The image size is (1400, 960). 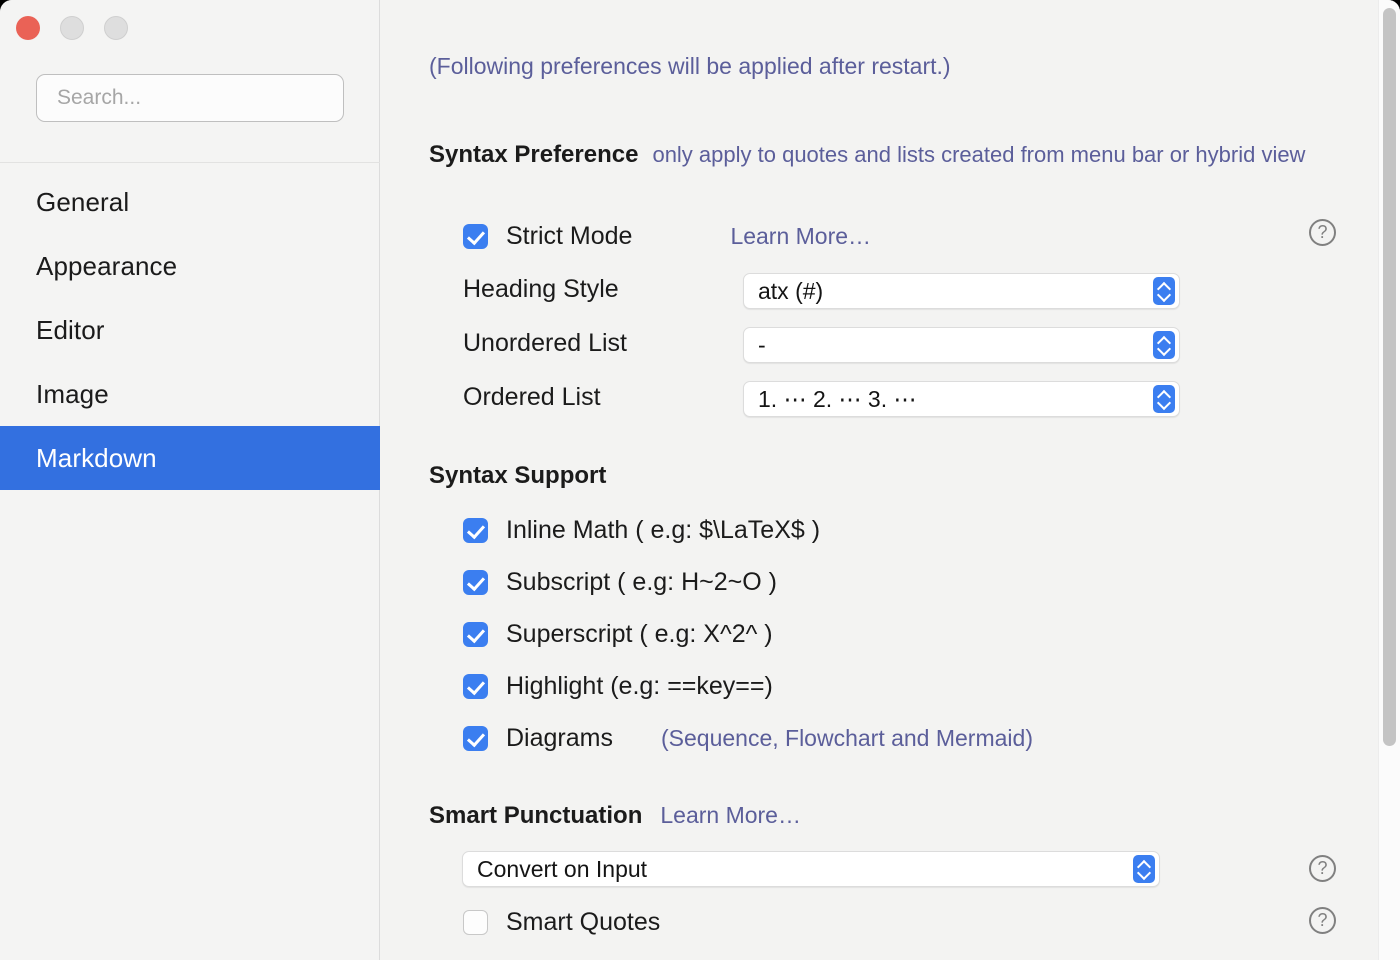 I want to click on superscript-checkbox, so click(x=475, y=634).